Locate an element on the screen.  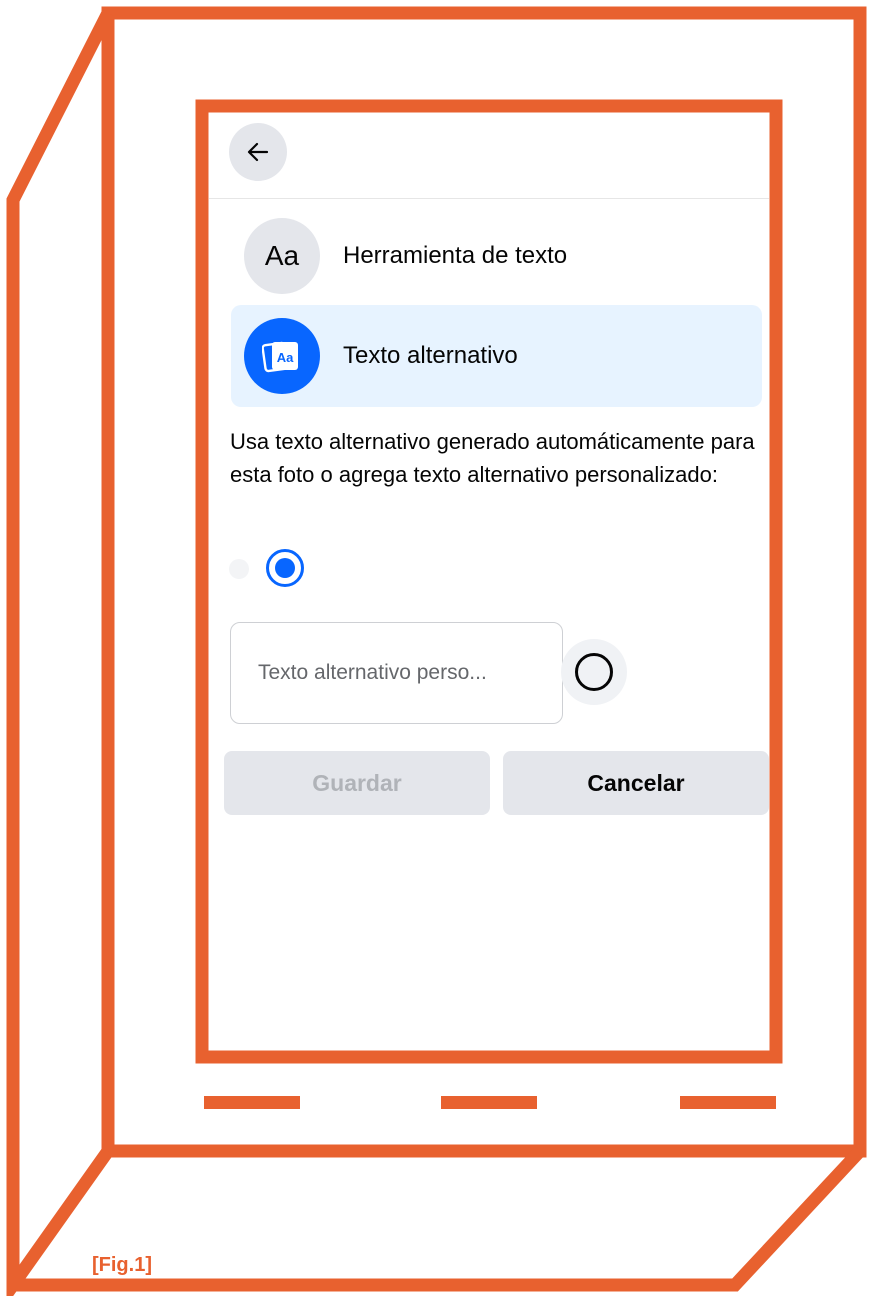
custom-alt-text-input is located at coordinates (396, 673).